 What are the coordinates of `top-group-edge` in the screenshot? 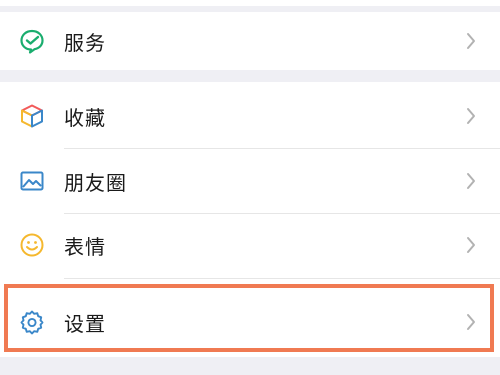 It's located at (250, 3).